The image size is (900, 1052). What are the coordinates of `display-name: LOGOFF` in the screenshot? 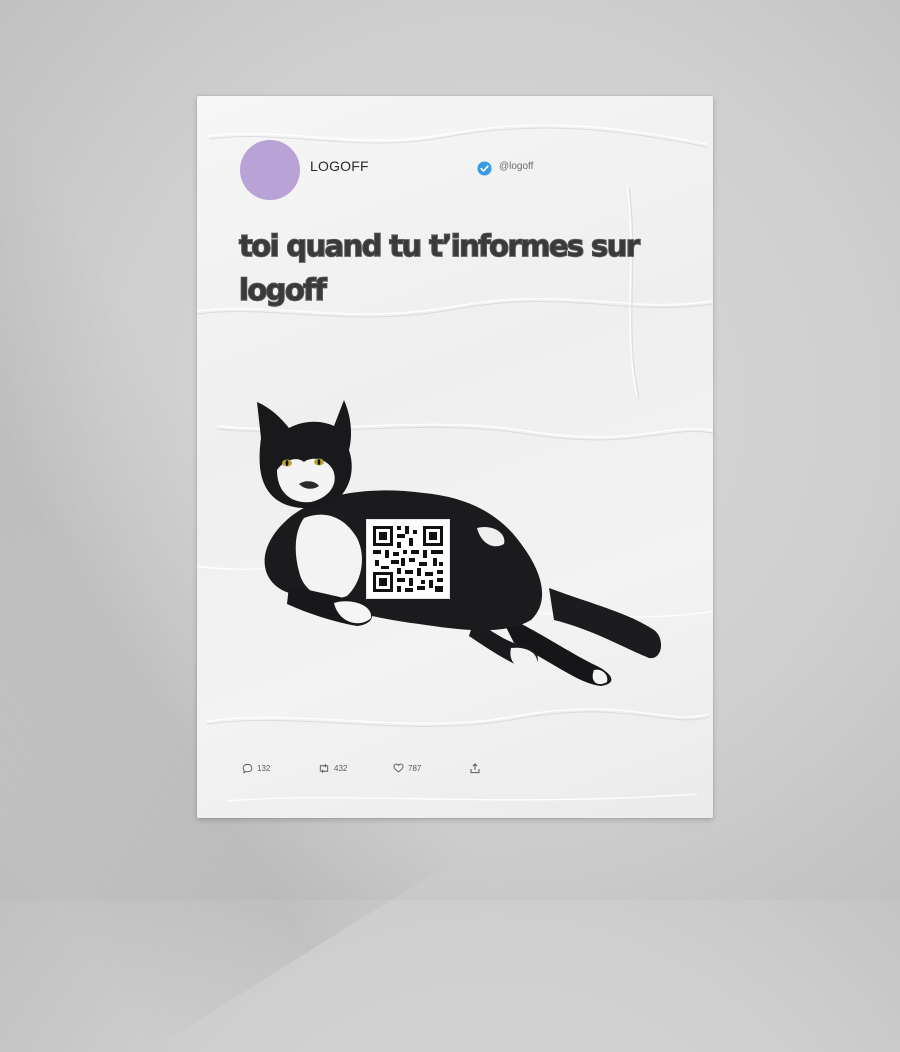 It's located at (339, 166).